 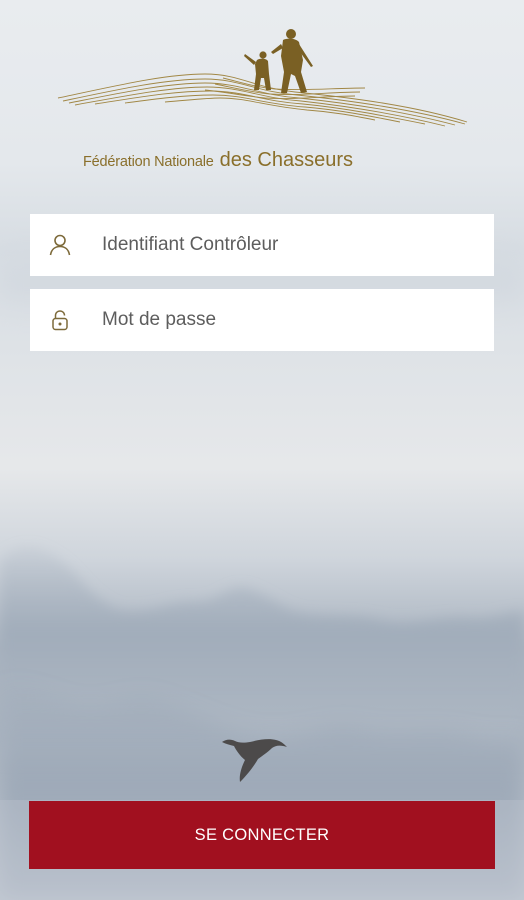 What do you see at coordinates (254, 760) in the screenshot?
I see `flying-duck-icon` at bounding box center [254, 760].